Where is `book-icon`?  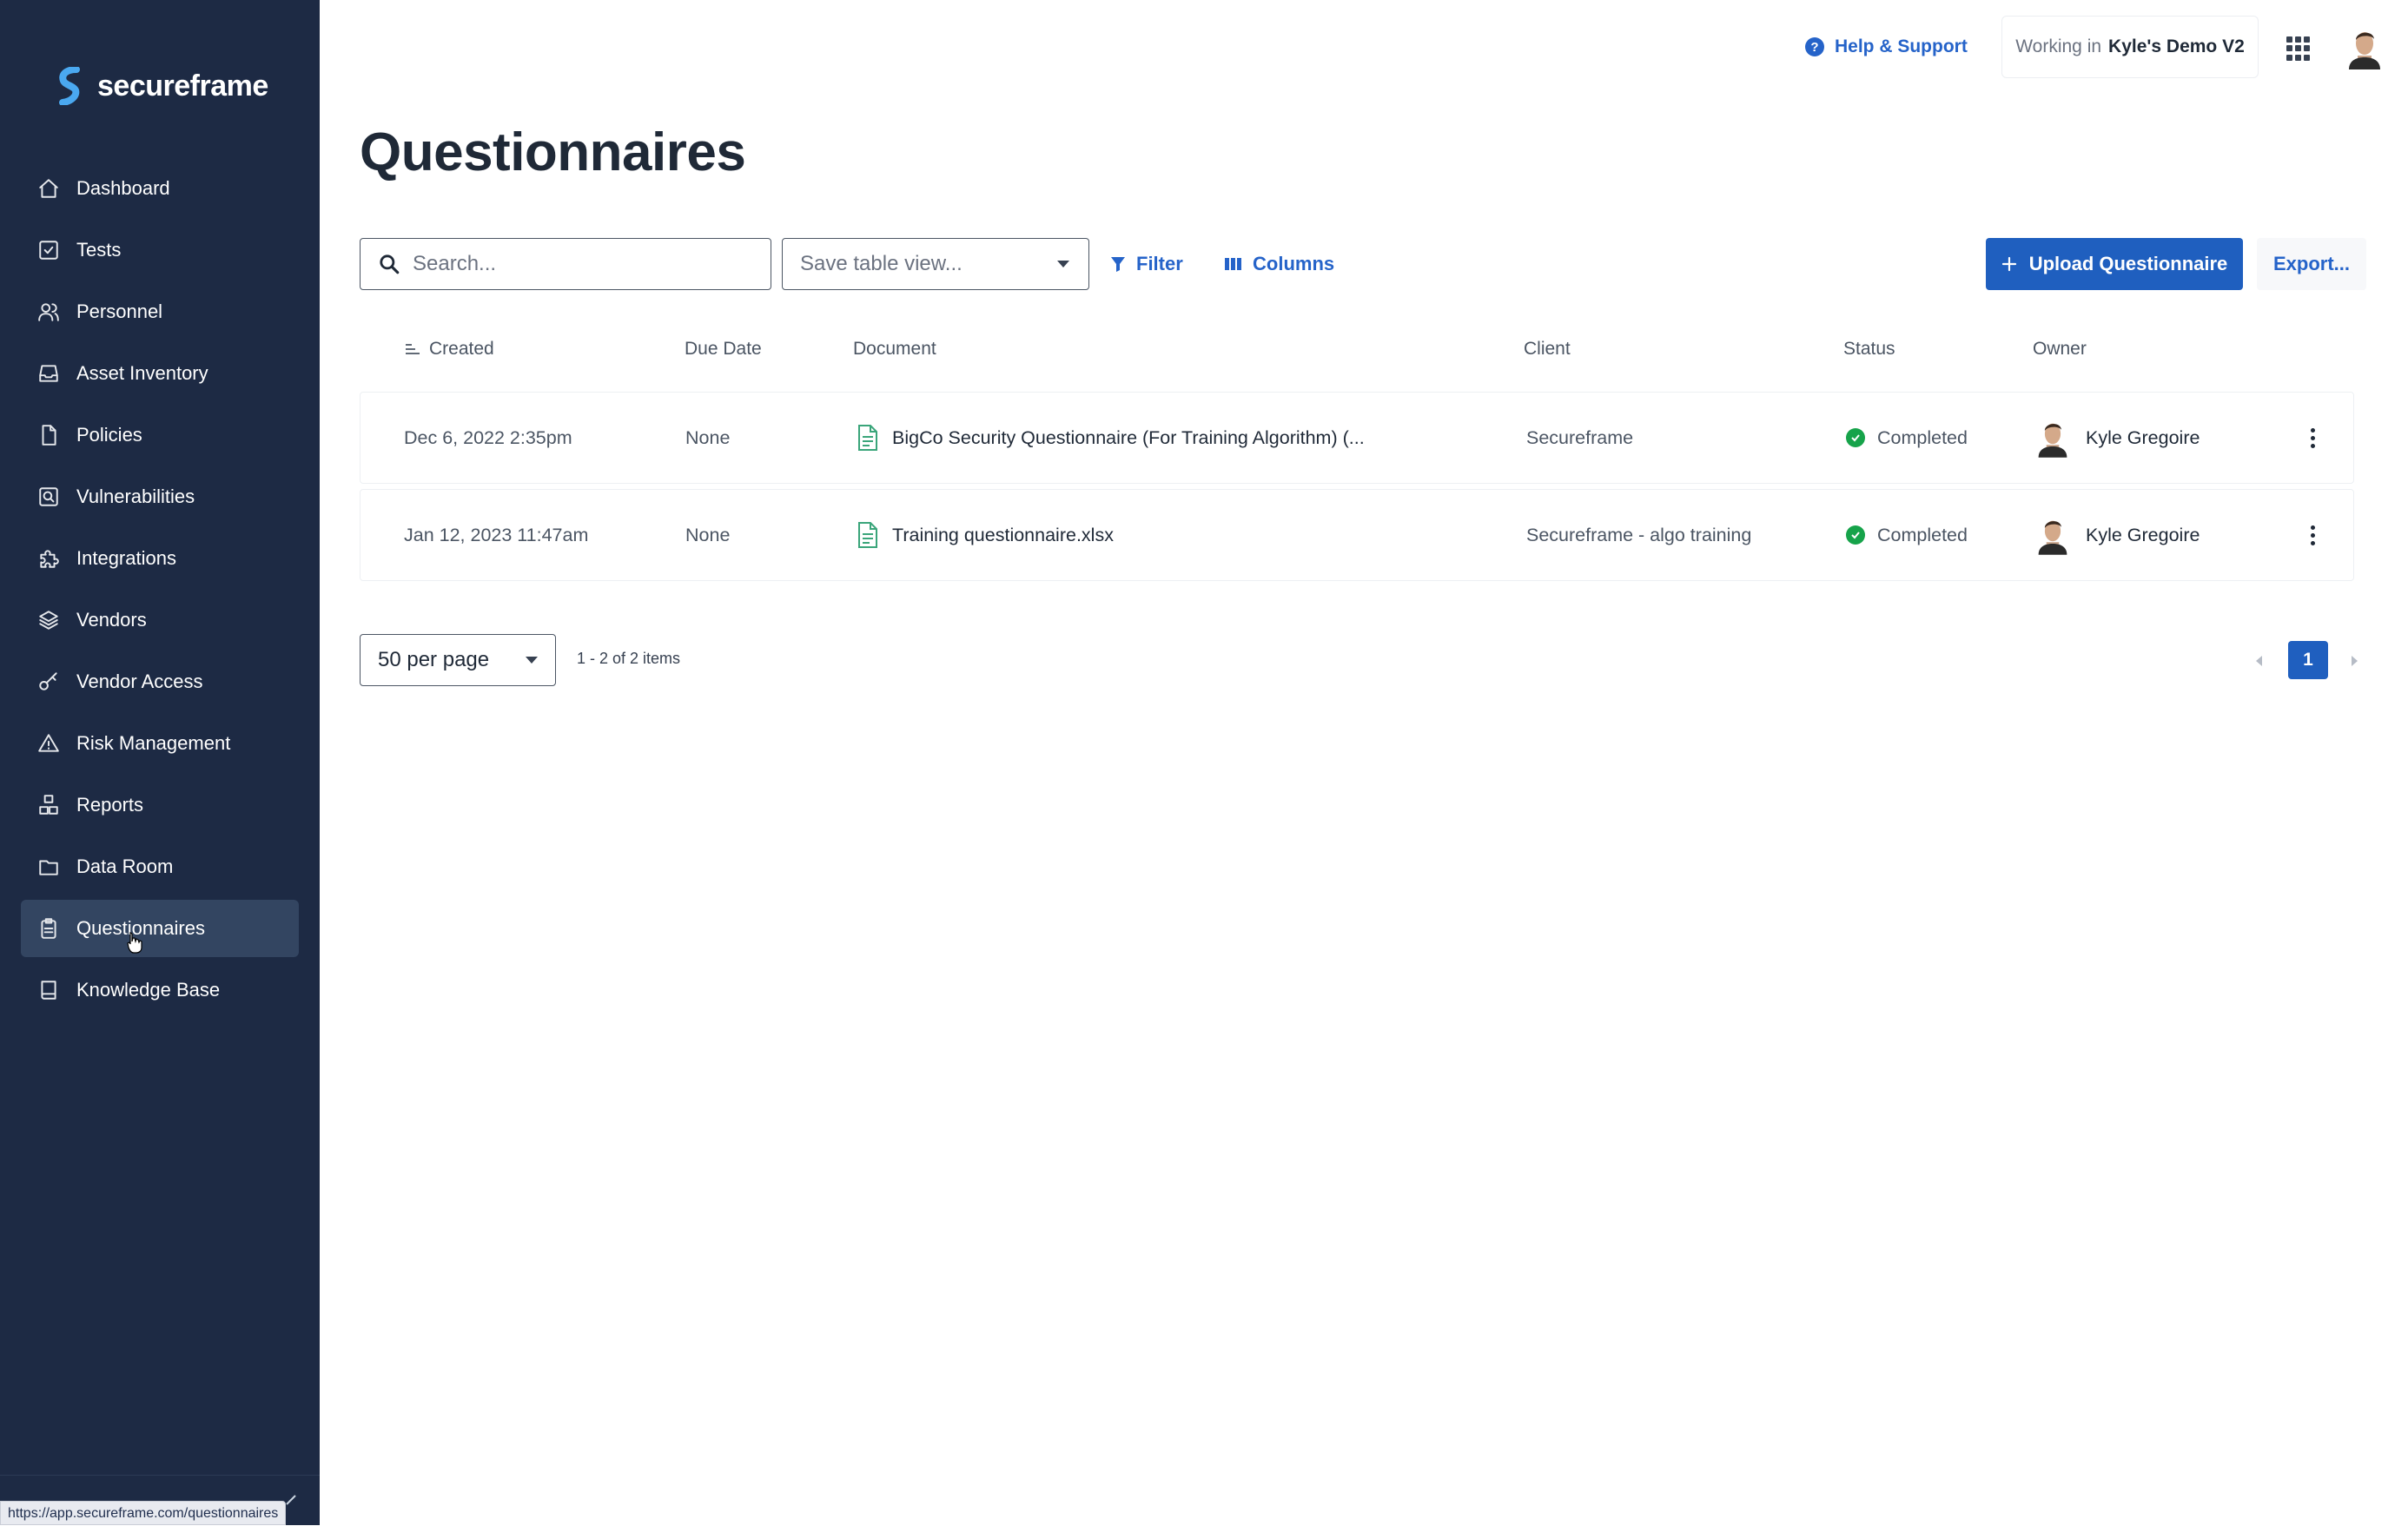 book-icon is located at coordinates (49, 990).